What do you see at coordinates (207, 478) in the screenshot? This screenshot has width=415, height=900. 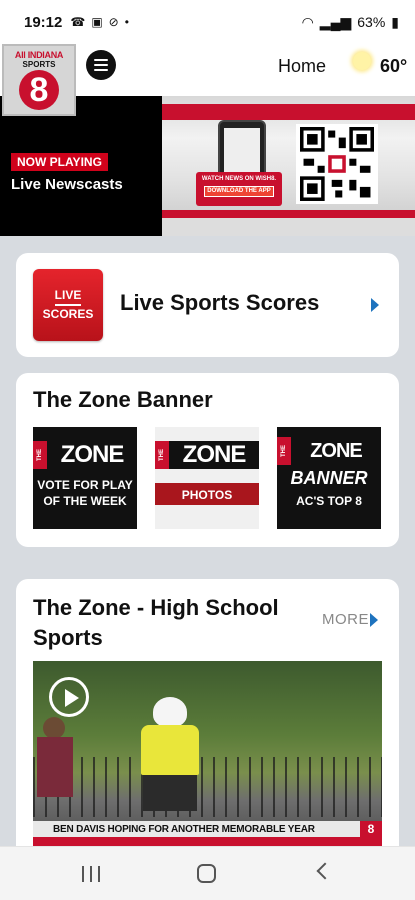 I see `zone-photos-tile: THE ZONE PHOTOS` at bounding box center [207, 478].